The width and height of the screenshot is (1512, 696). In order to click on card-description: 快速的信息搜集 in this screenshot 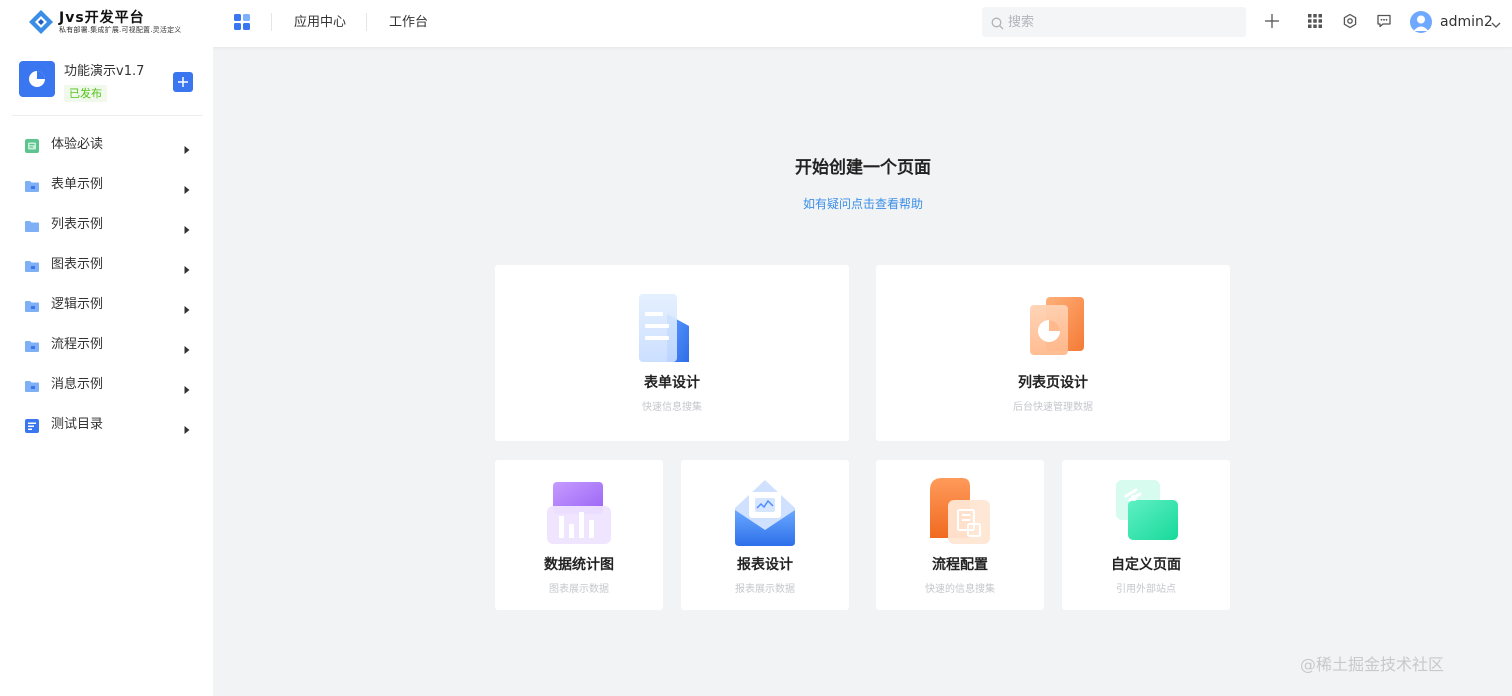, I will do `click(960, 589)`.